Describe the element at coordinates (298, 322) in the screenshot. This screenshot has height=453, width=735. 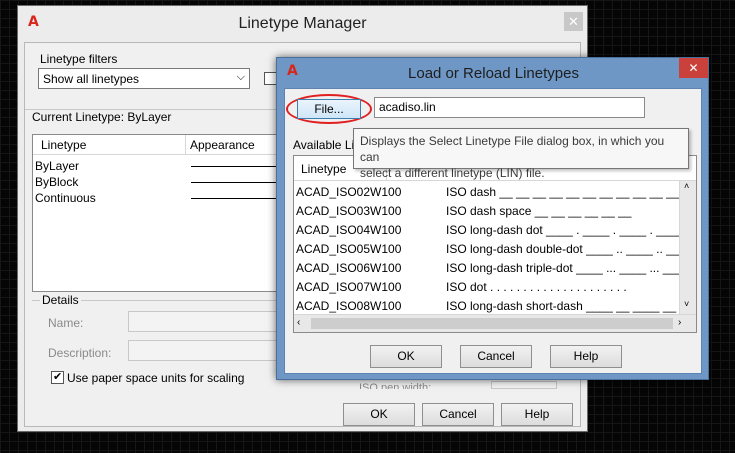
I see `scroll-left-icon: ‹` at that location.